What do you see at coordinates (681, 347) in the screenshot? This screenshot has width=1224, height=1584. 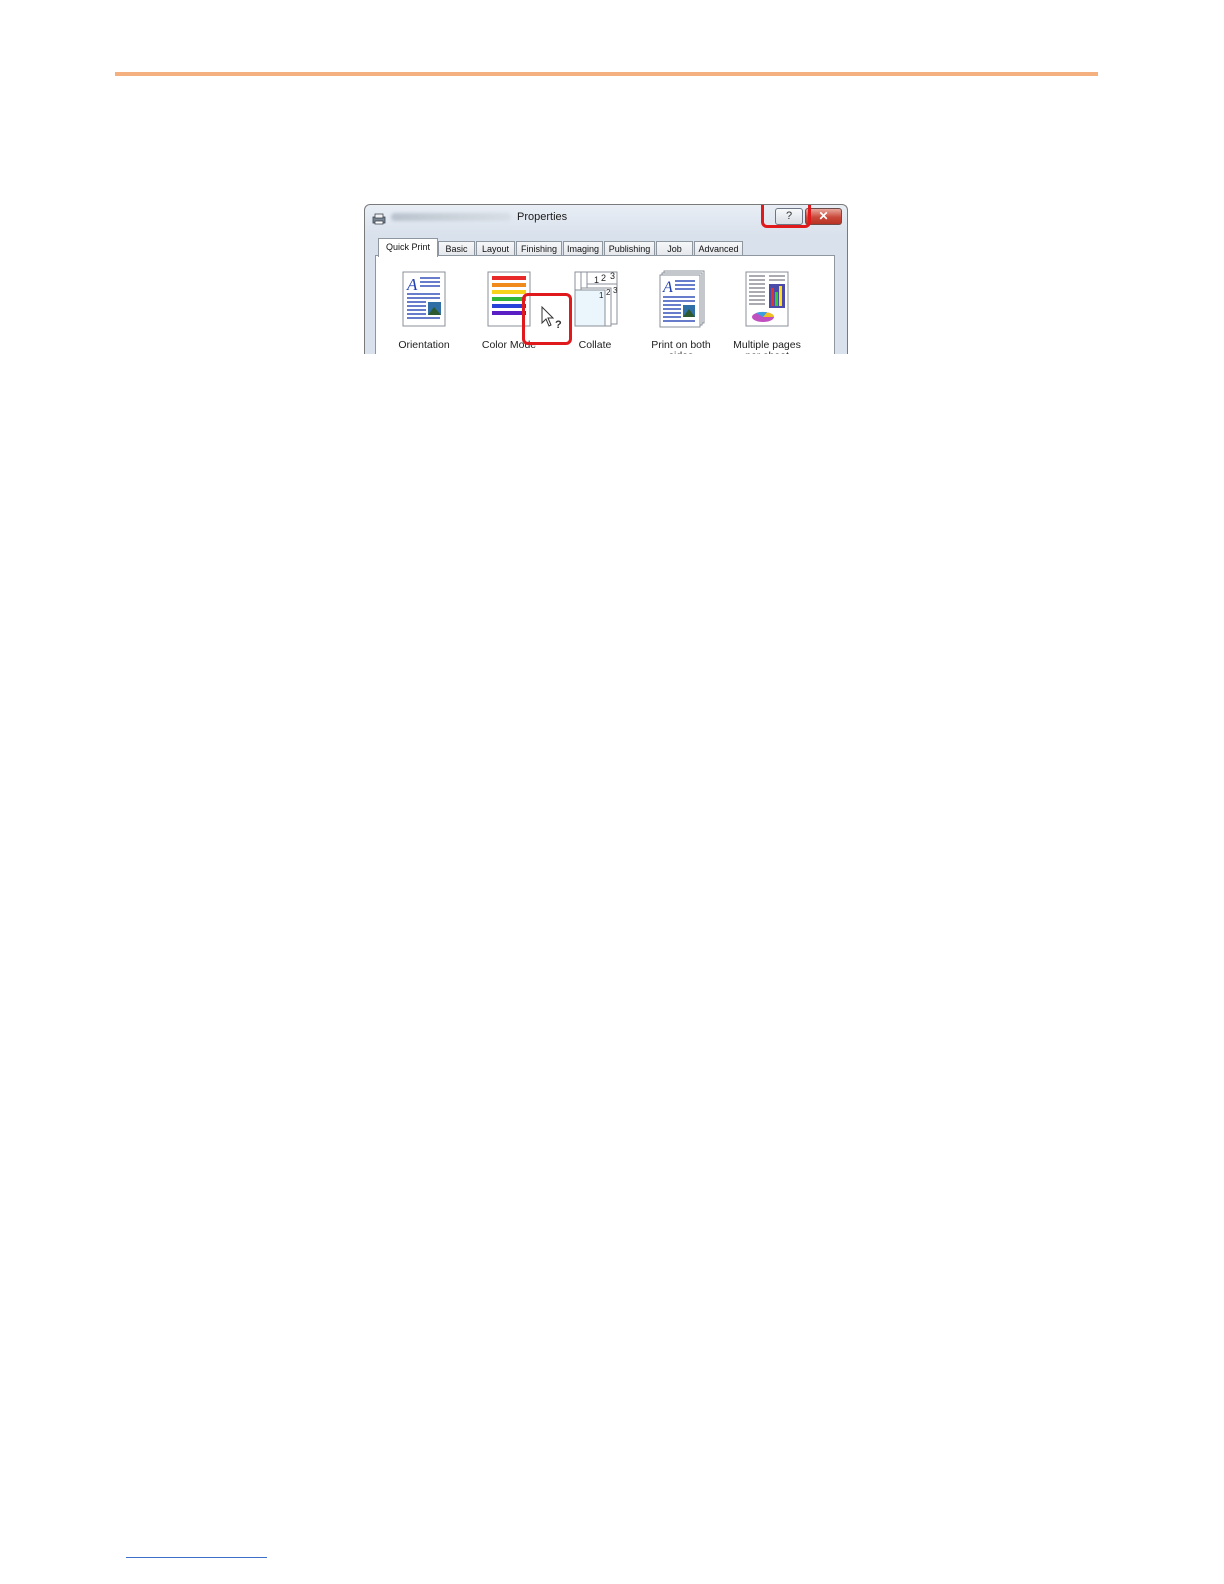 I see `duplex-label: Print on both sides` at bounding box center [681, 347].